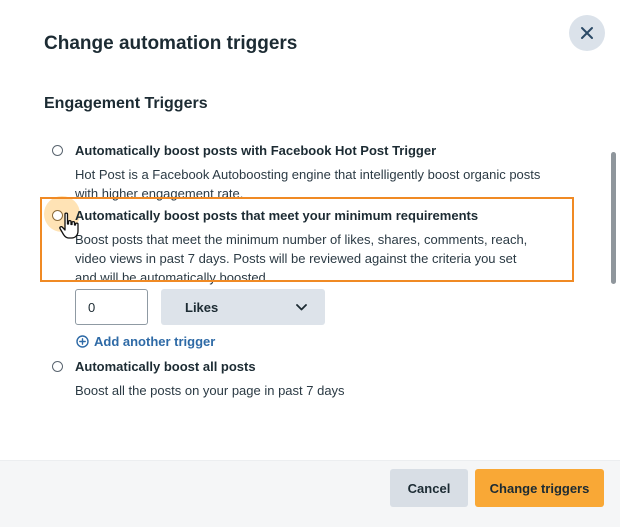 The image size is (620, 527). What do you see at coordinates (429, 488) in the screenshot?
I see `cancel-button: Cancel` at bounding box center [429, 488].